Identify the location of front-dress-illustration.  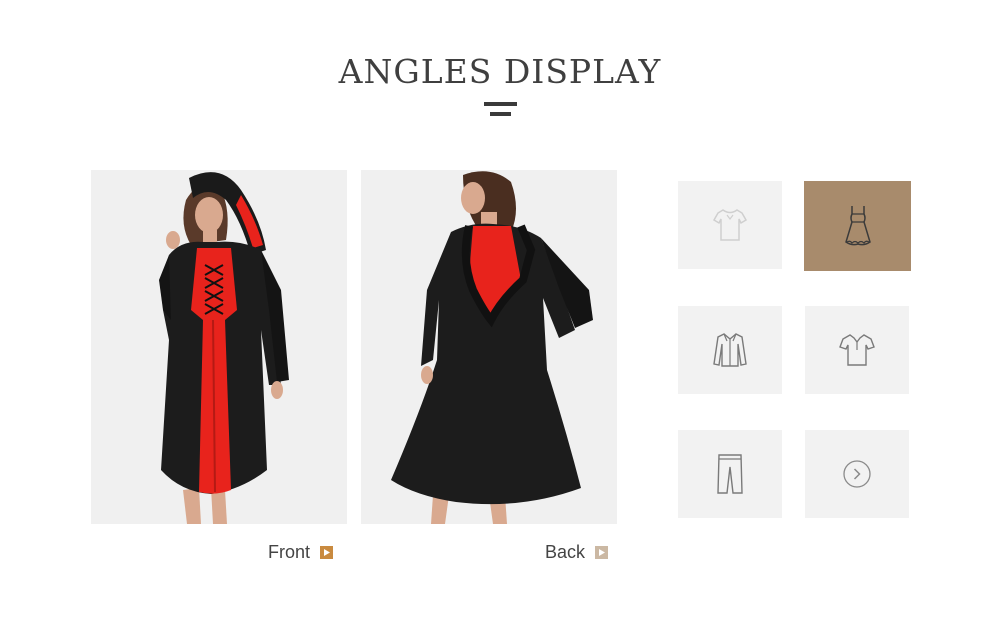
(224, 348).